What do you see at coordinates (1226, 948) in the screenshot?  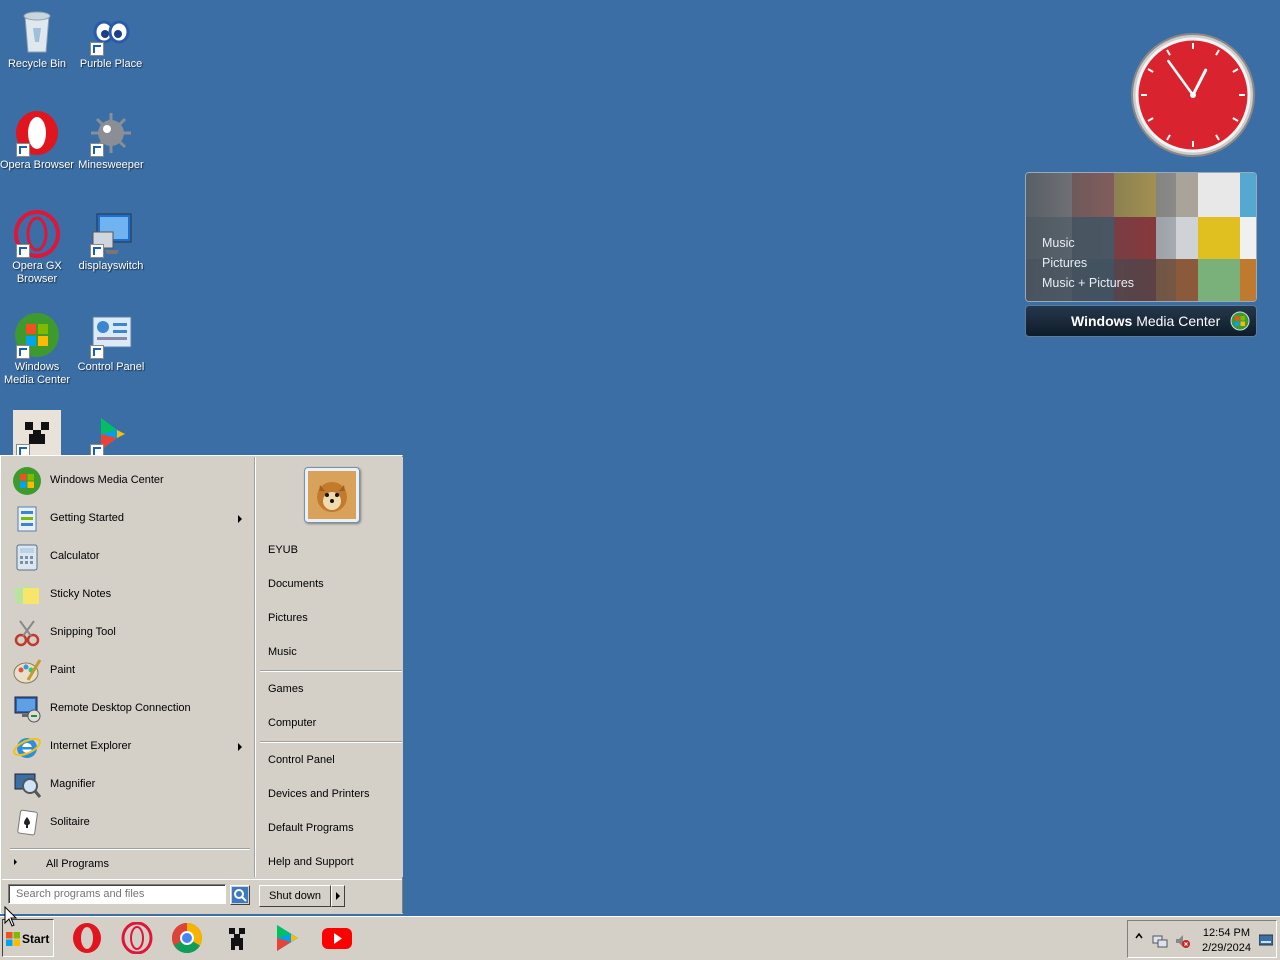 I see `clock-date: 2/29/2024` at bounding box center [1226, 948].